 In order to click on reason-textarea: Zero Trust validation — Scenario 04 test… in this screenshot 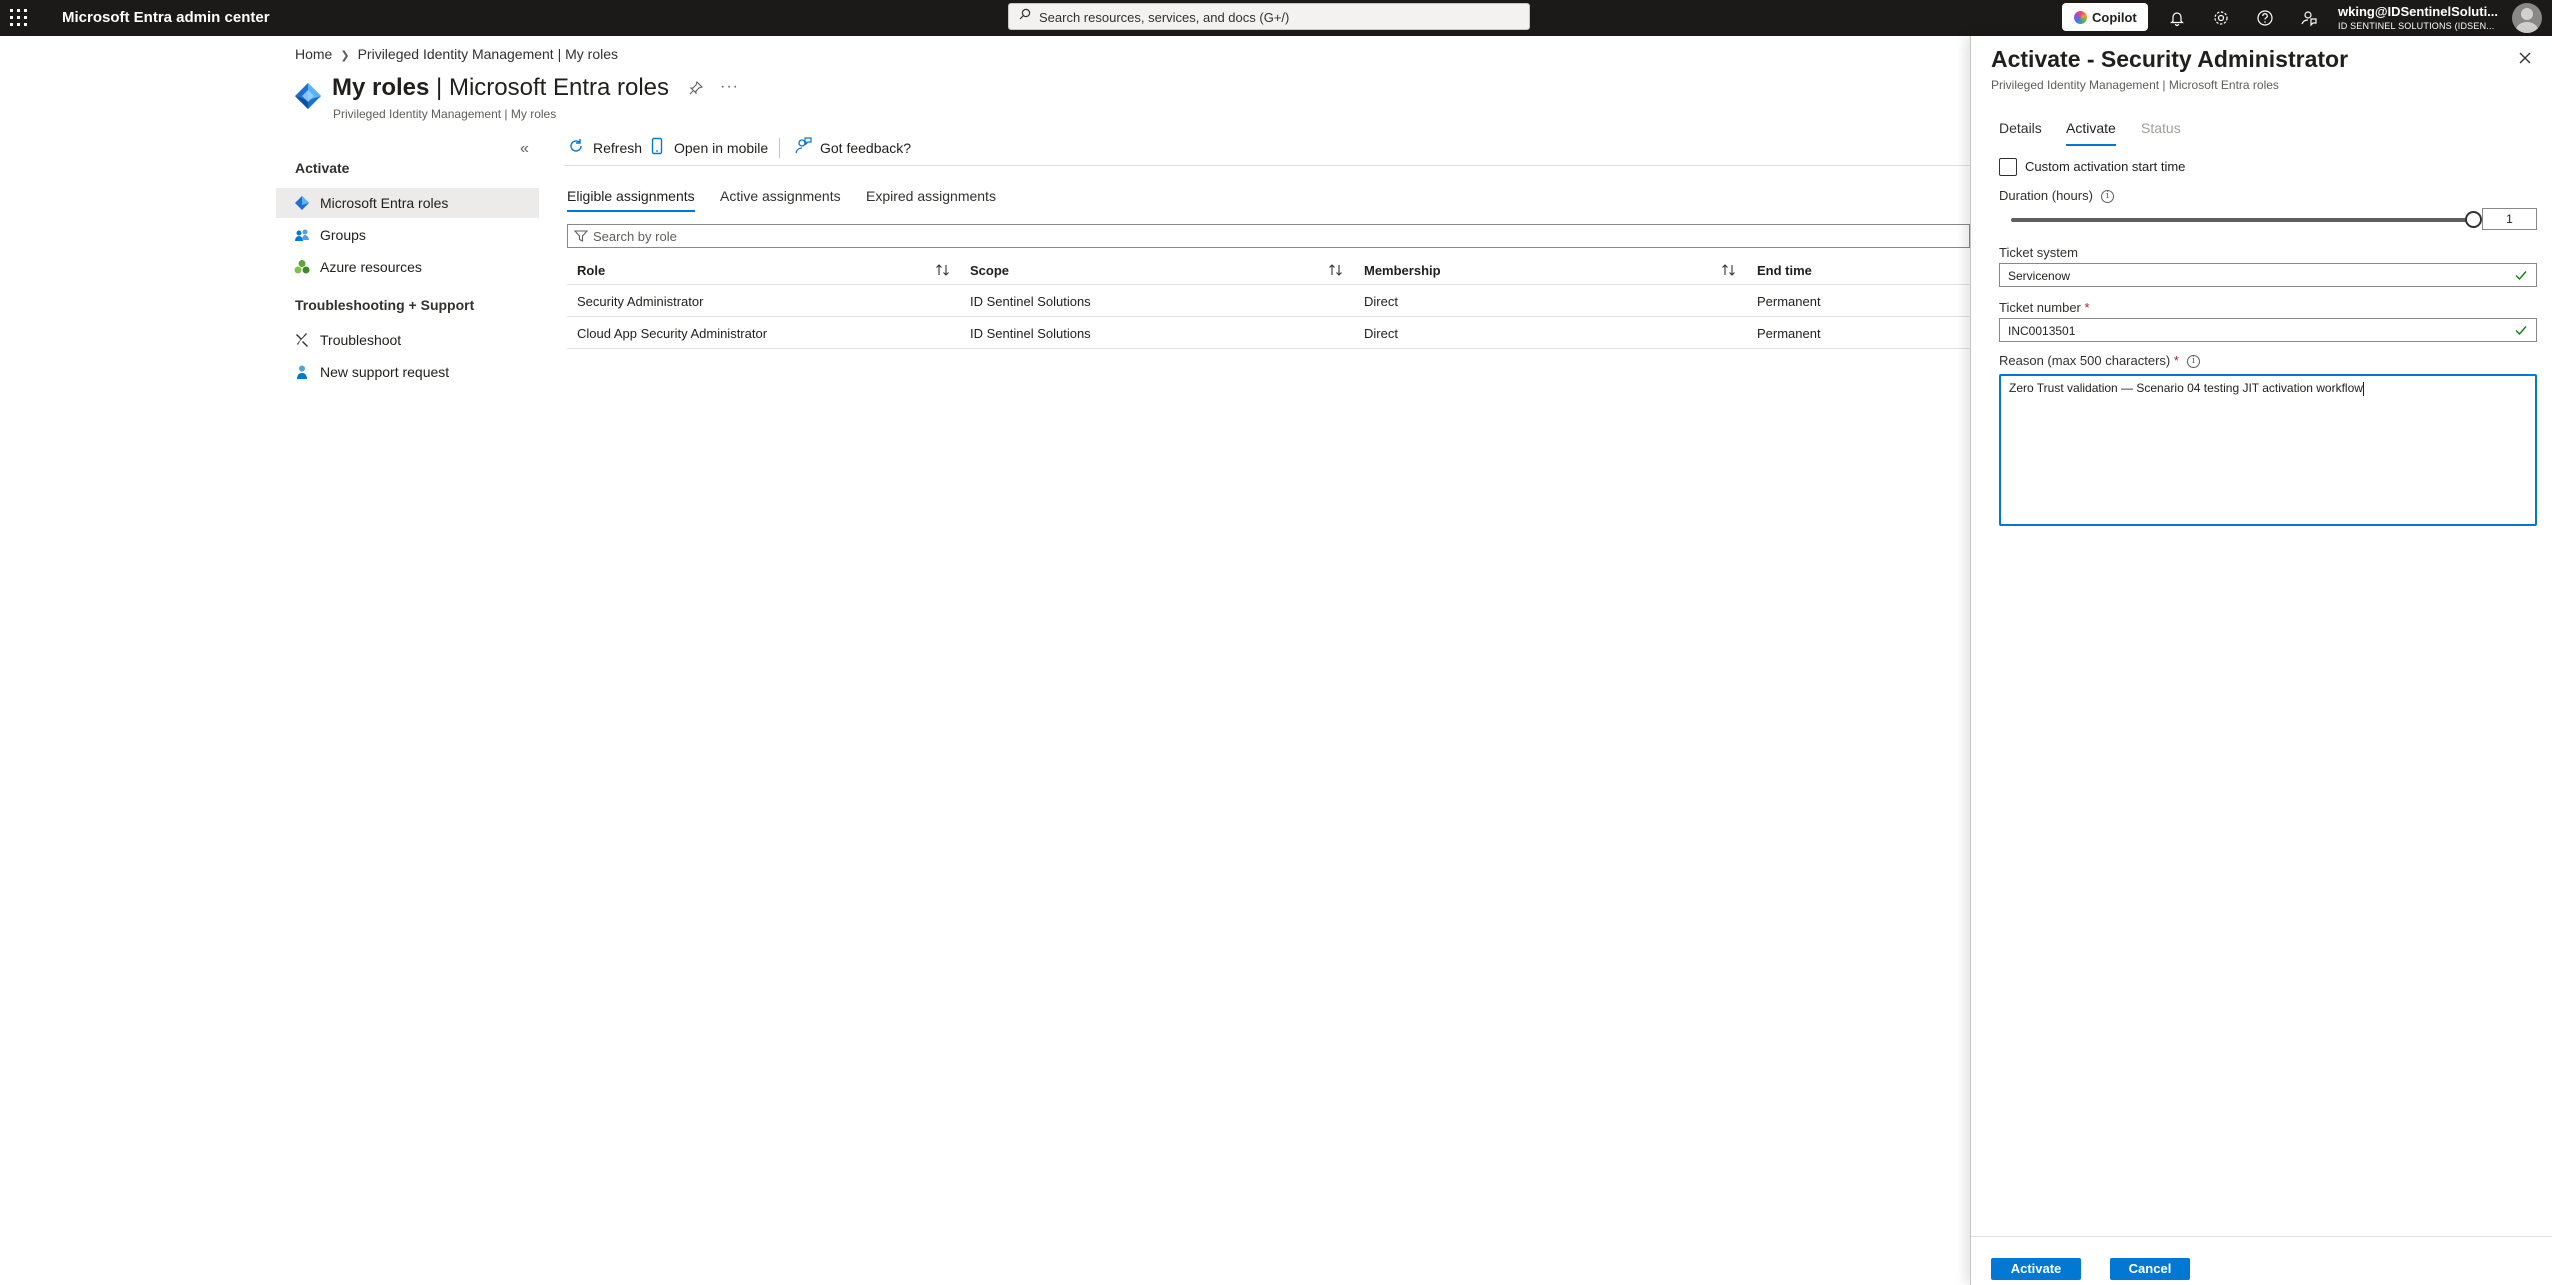, I will do `click(2268, 450)`.